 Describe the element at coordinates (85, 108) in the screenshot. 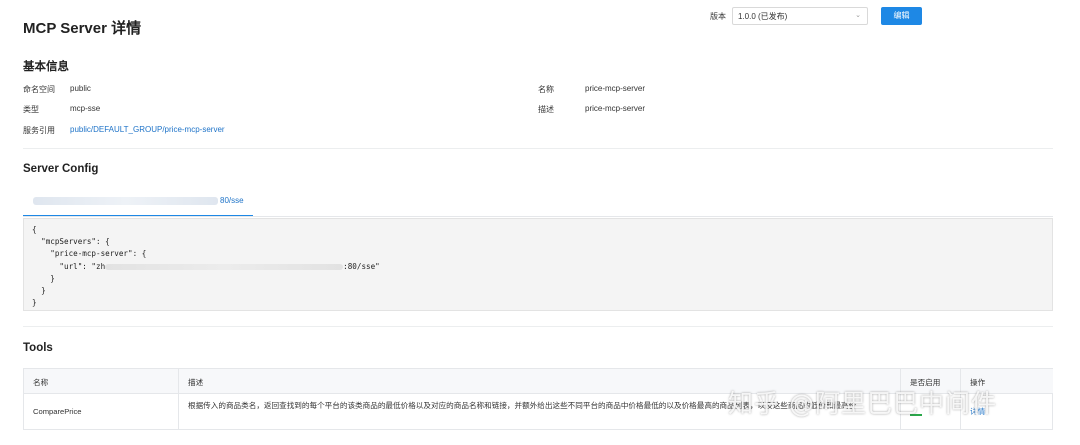

I see `type-value: mcp-sse` at that location.